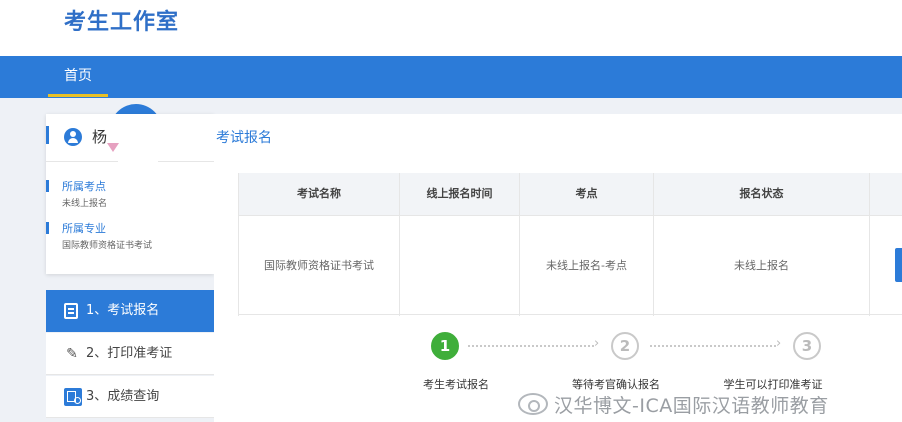 The width and height of the screenshot is (902, 422). What do you see at coordinates (130, 240) in the screenshot?
I see `major-block: 所属专业 国际教师资格证书考试` at bounding box center [130, 240].